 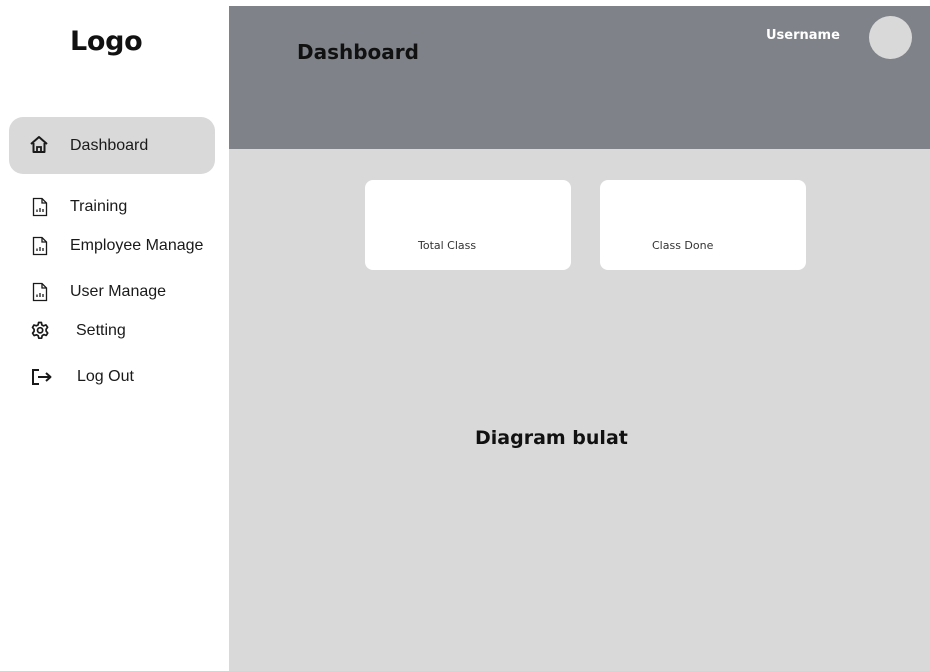 What do you see at coordinates (803, 35) in the screenshot?
I see `username-label: Username` at bounding box center [803, 35].